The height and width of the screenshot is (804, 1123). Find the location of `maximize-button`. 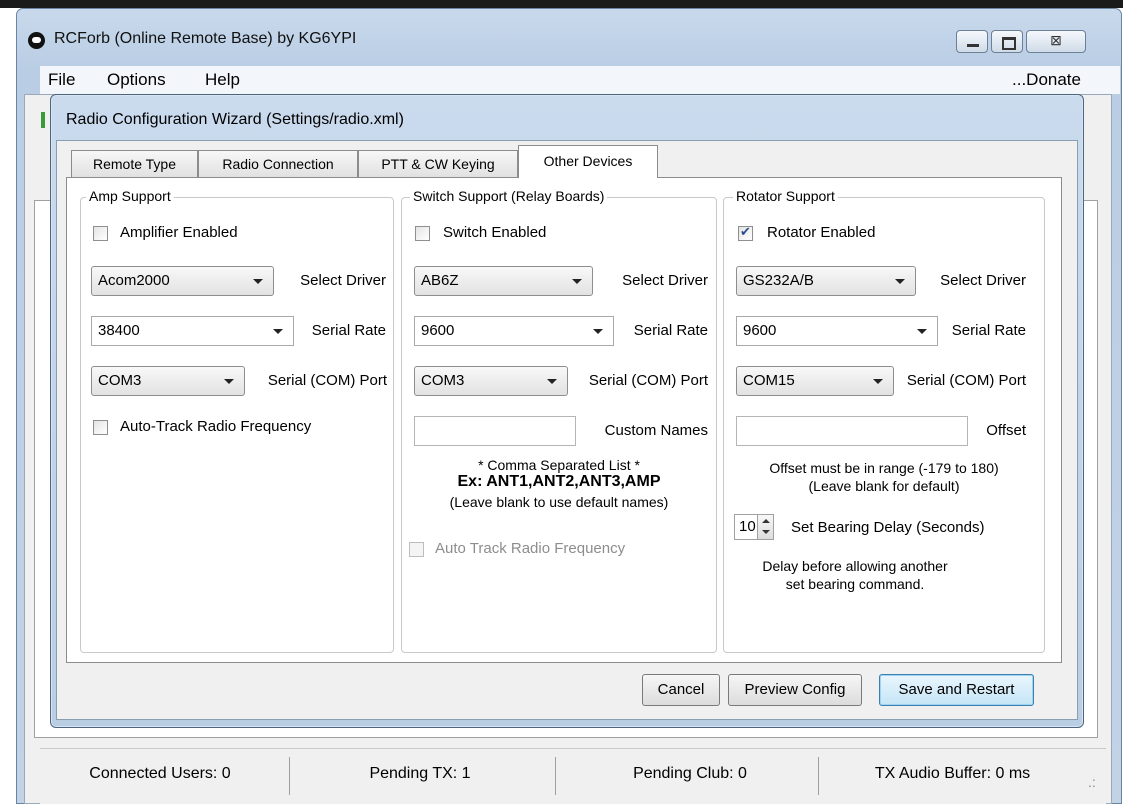

maximize-button is located at coordinates (1007, 41).